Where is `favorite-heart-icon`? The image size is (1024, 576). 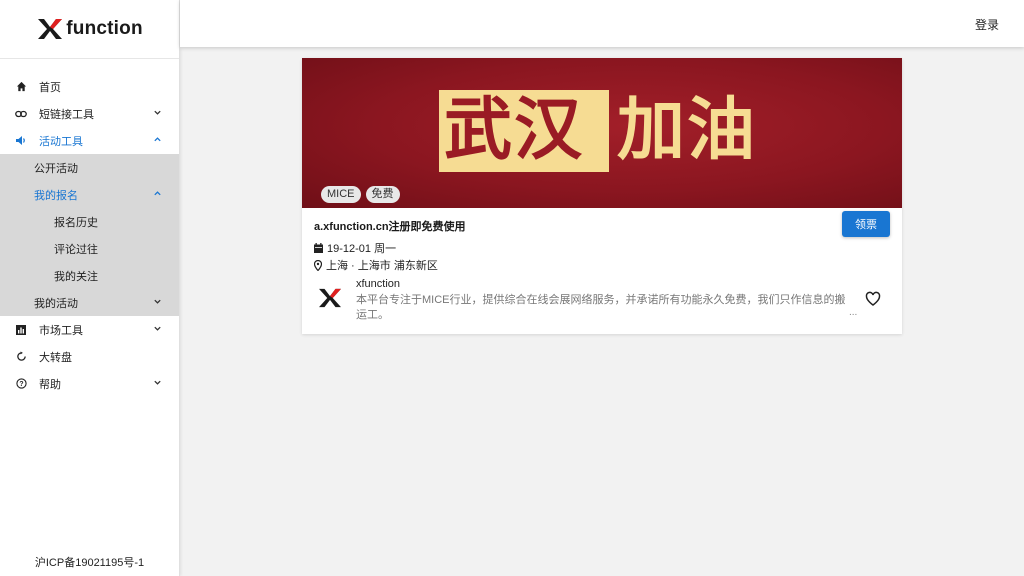 favorite-heart-icon is located at coordinates (873, 299).